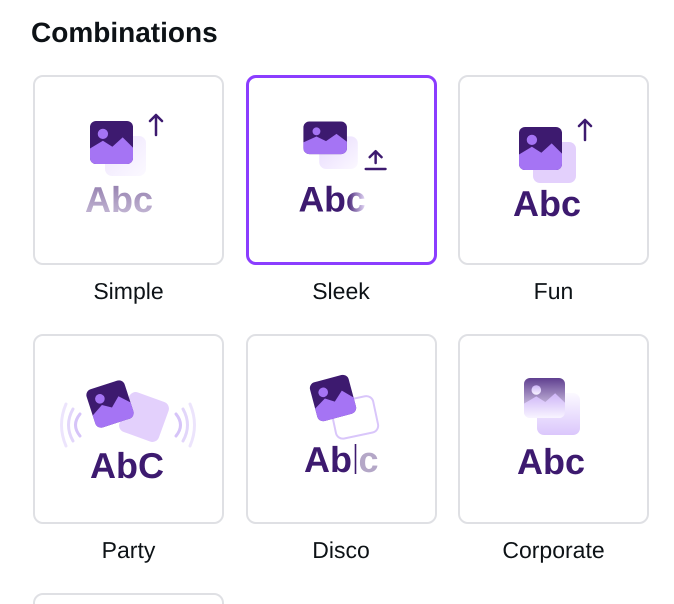 The height and width of the screenshot is (604, 674). I want to click on faded-preview-text: c, so click(368, 459).